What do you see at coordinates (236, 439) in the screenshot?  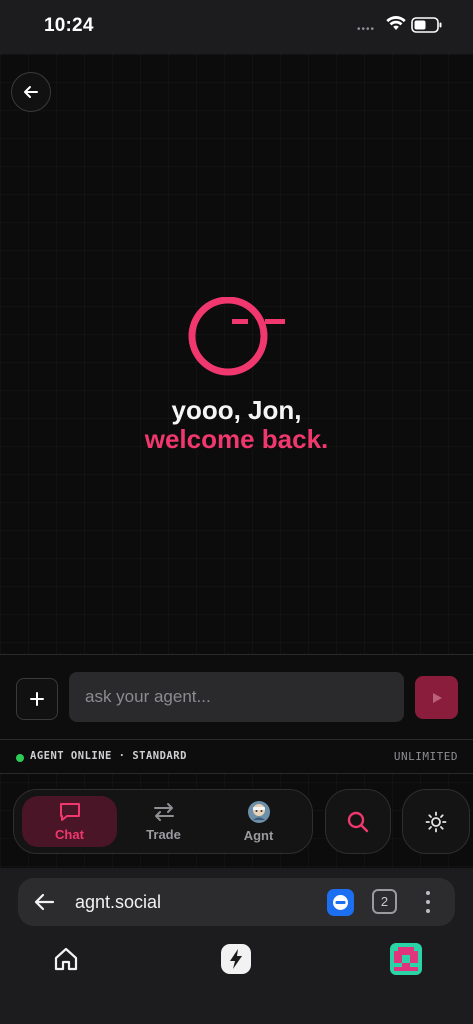 I see `greeting-line-2: welcome back.` at bounding box center [236, 439].